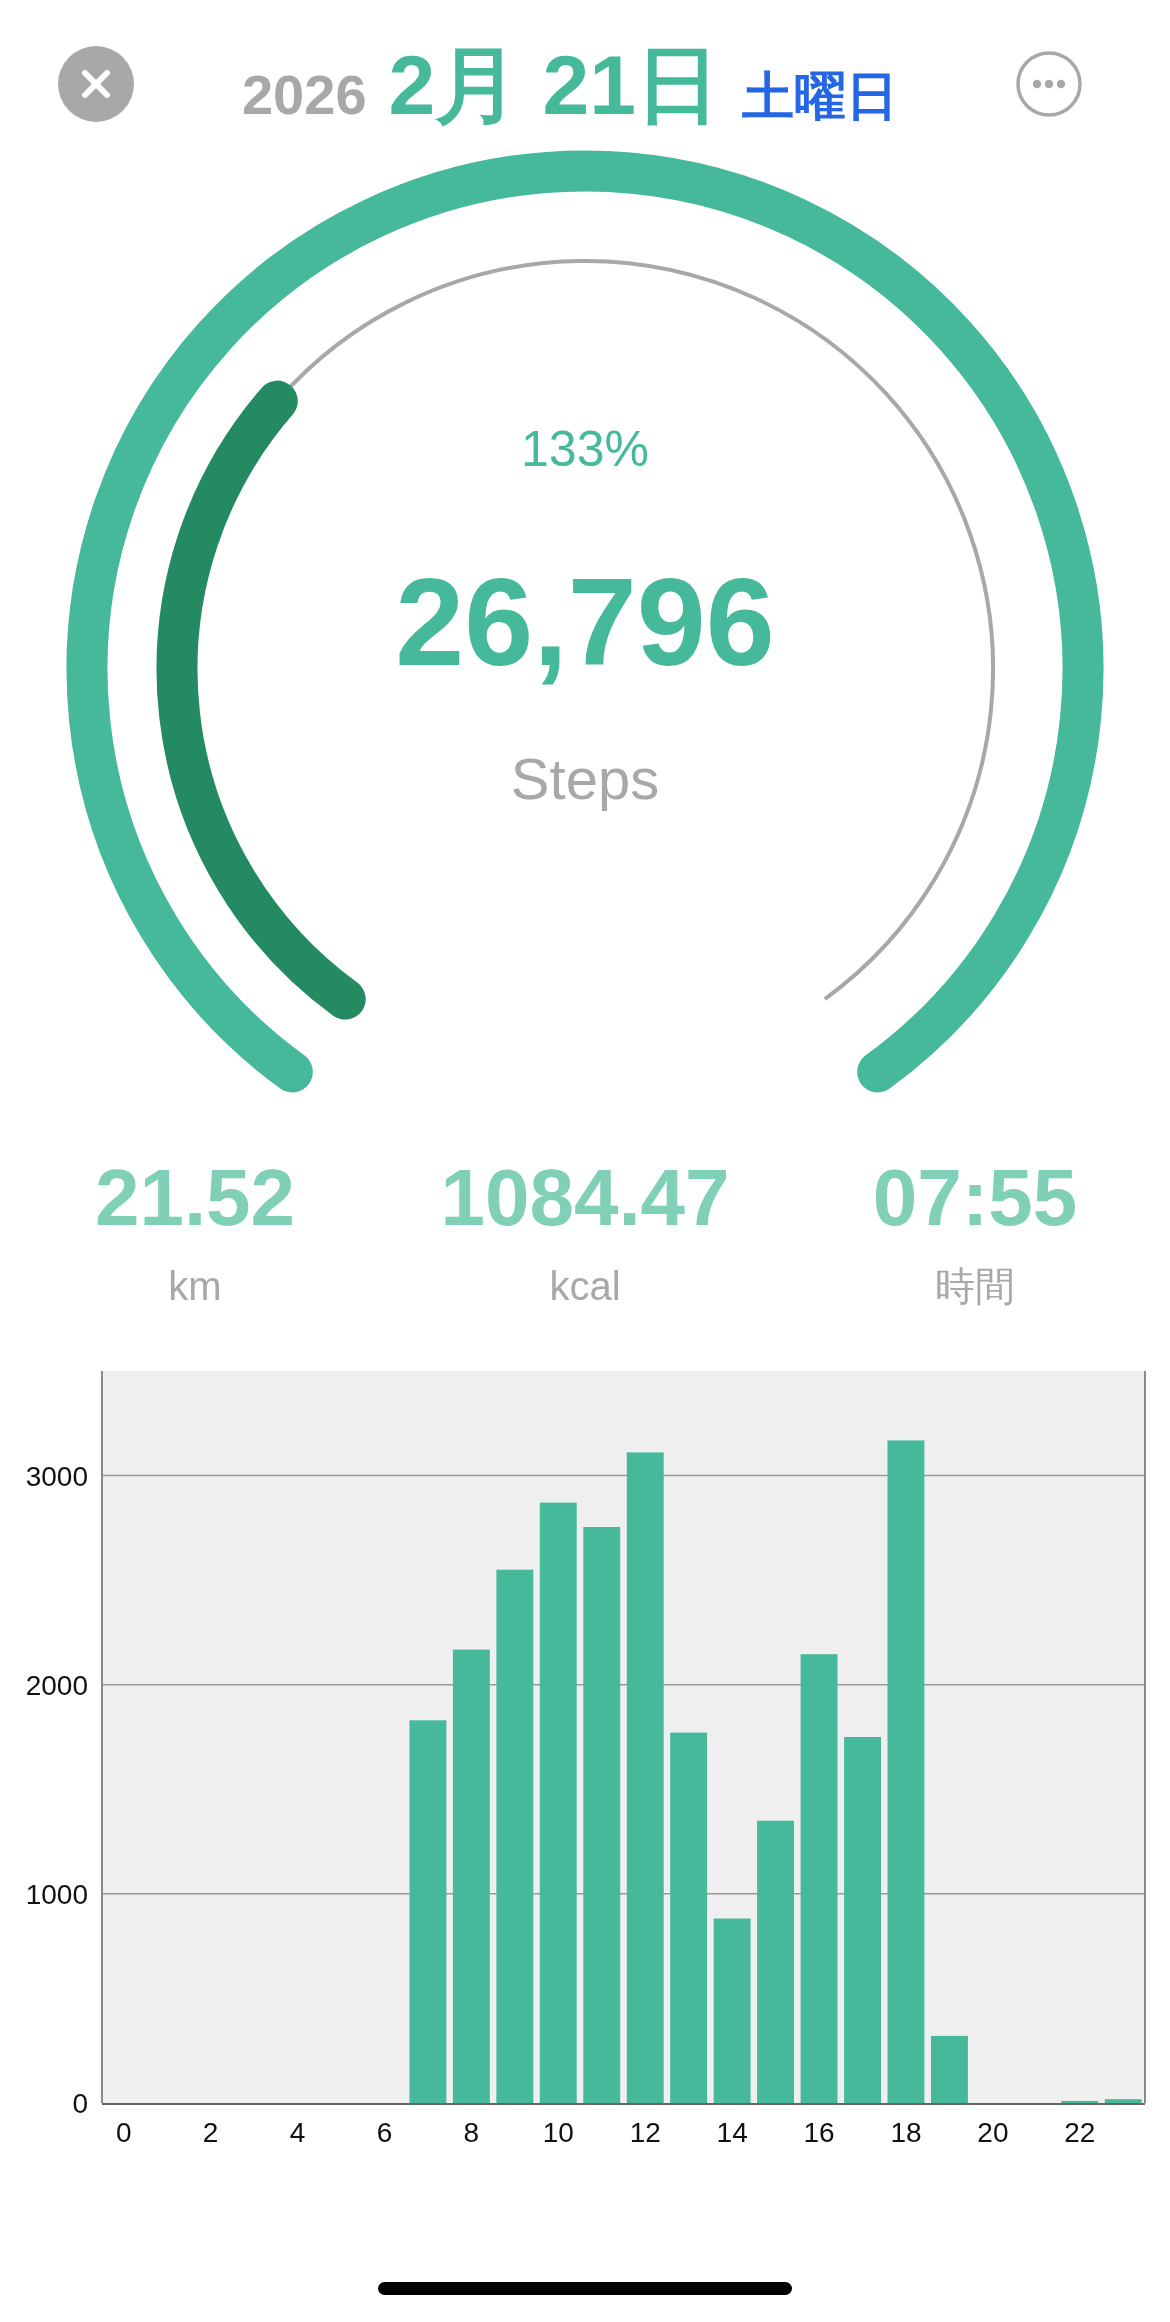  What do you see at coordinates (195, 1286) in the screenshot?
I see `stat-unit: km` at bounding box center [195, 1286].